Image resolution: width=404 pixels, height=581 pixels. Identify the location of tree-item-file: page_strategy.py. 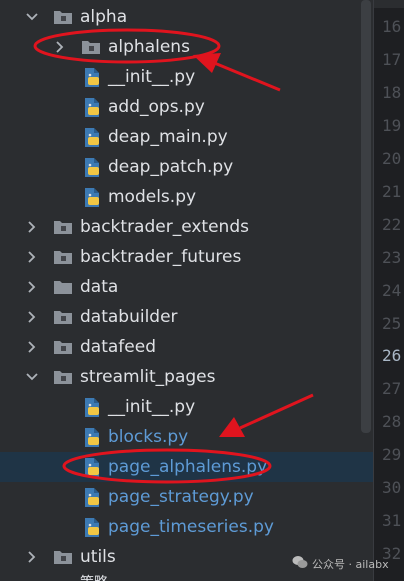
(186, 497).